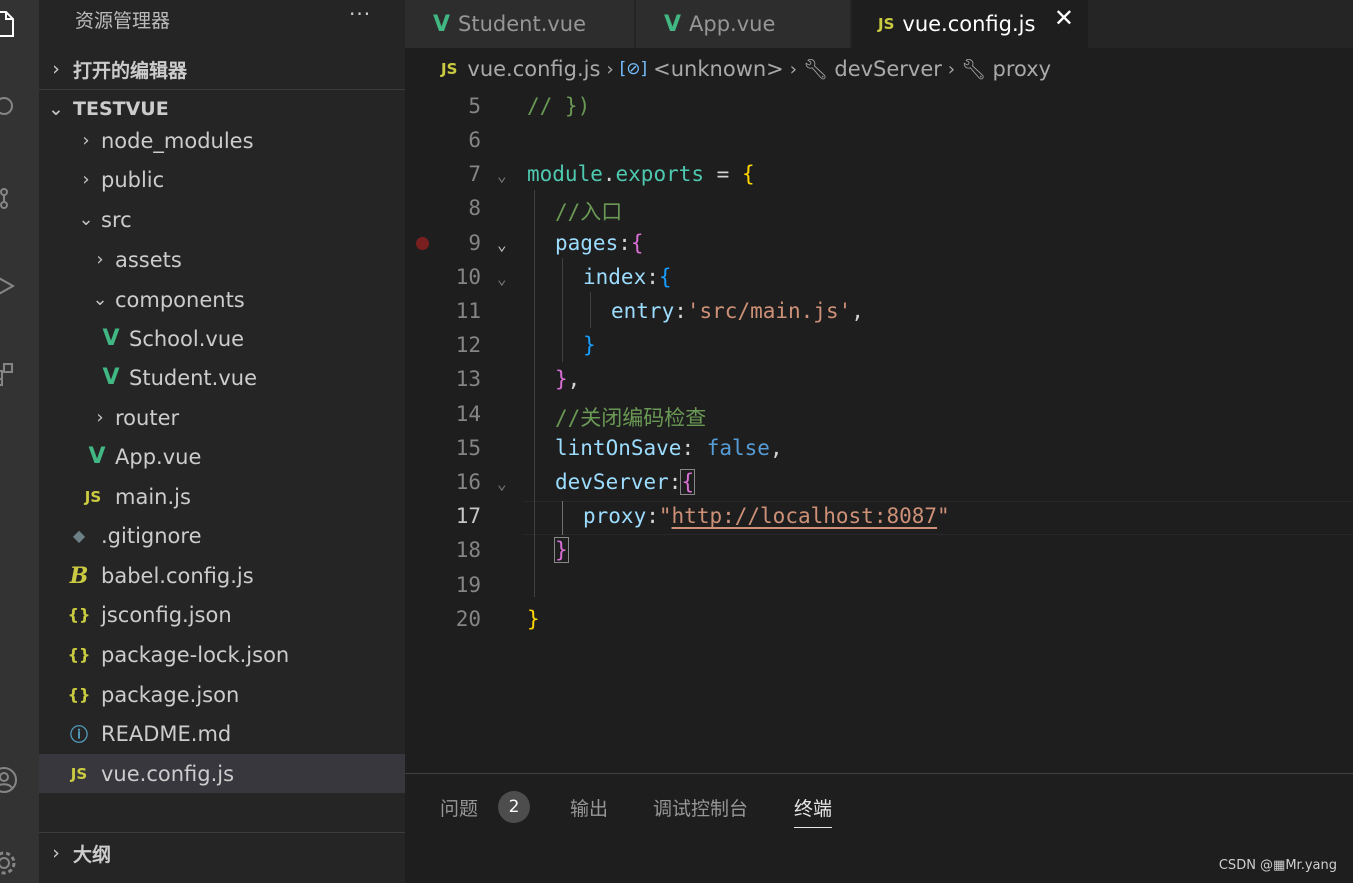  Describe the element at coordinates (222, 535) in the screenshot. I see `tree-item-gitignore: ◆ .gitignore` at that location.